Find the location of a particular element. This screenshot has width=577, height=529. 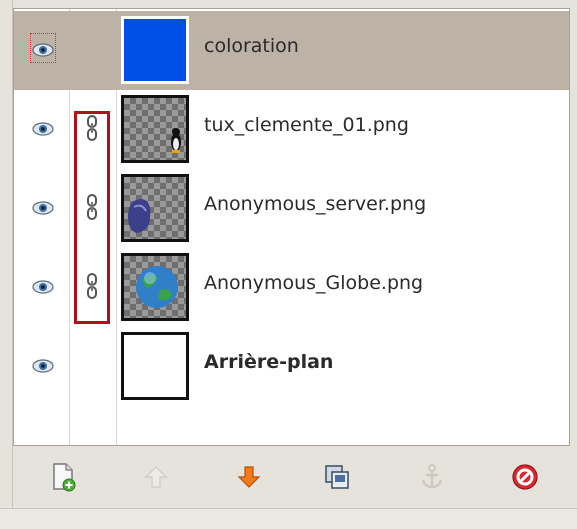

lower-layer-button is located at coordinates (249, 477).